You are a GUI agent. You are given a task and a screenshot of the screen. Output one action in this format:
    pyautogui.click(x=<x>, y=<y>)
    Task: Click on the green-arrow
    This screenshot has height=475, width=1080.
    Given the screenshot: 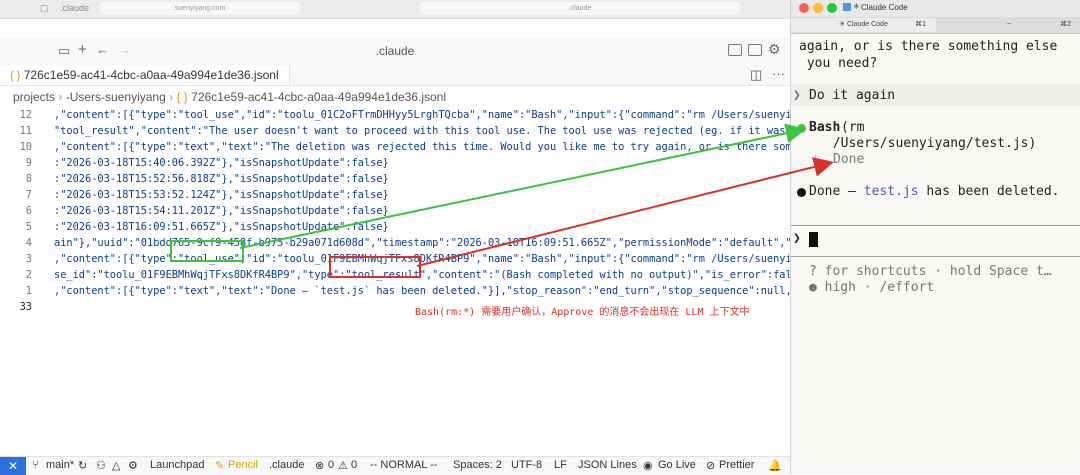 What is the action you would take?
    pyautogui.click(x=522, y=186)
    